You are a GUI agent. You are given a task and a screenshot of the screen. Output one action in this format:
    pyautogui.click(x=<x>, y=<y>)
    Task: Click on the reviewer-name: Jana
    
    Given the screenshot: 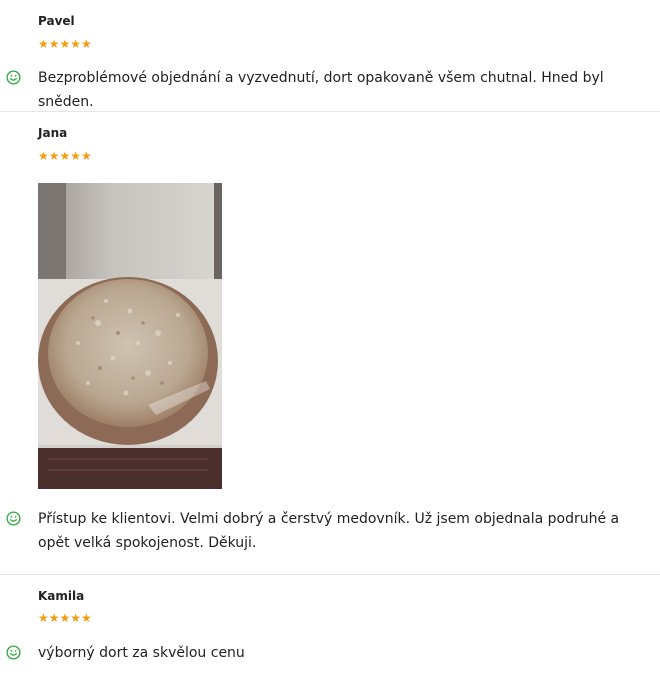 What is the action you would take?
    pyautogui.click(x=53, y=133)
    